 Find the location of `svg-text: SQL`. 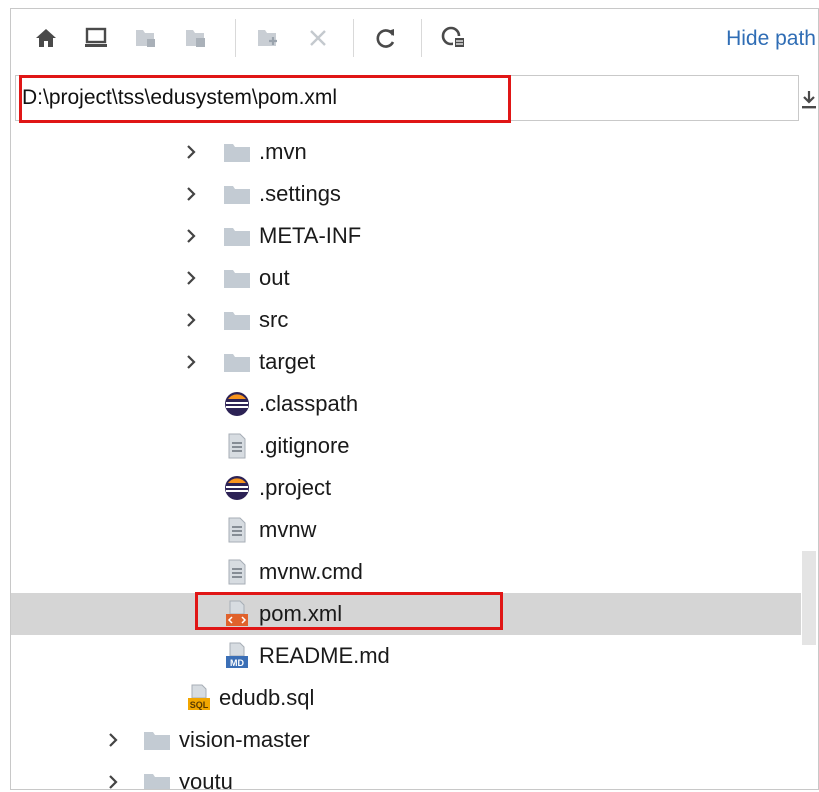

svg-text: SQL is located at coordinates (199, 705).